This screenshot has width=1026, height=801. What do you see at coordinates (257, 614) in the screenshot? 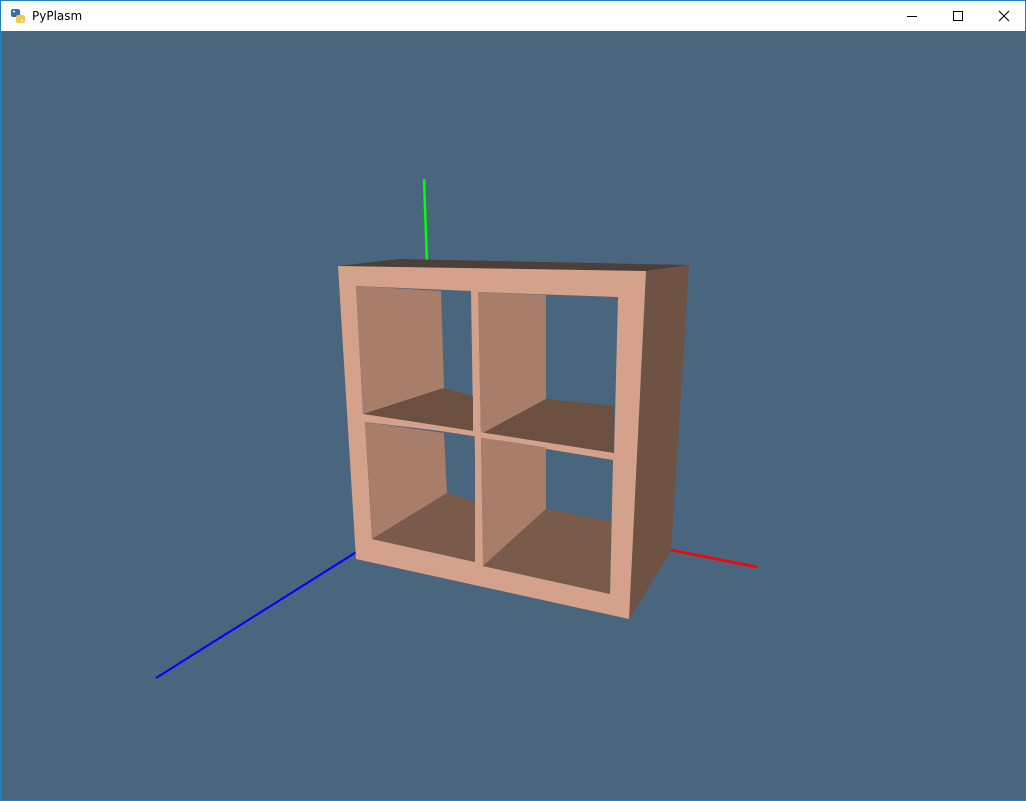
I see `z-axis` at bounding box center [257, 614].